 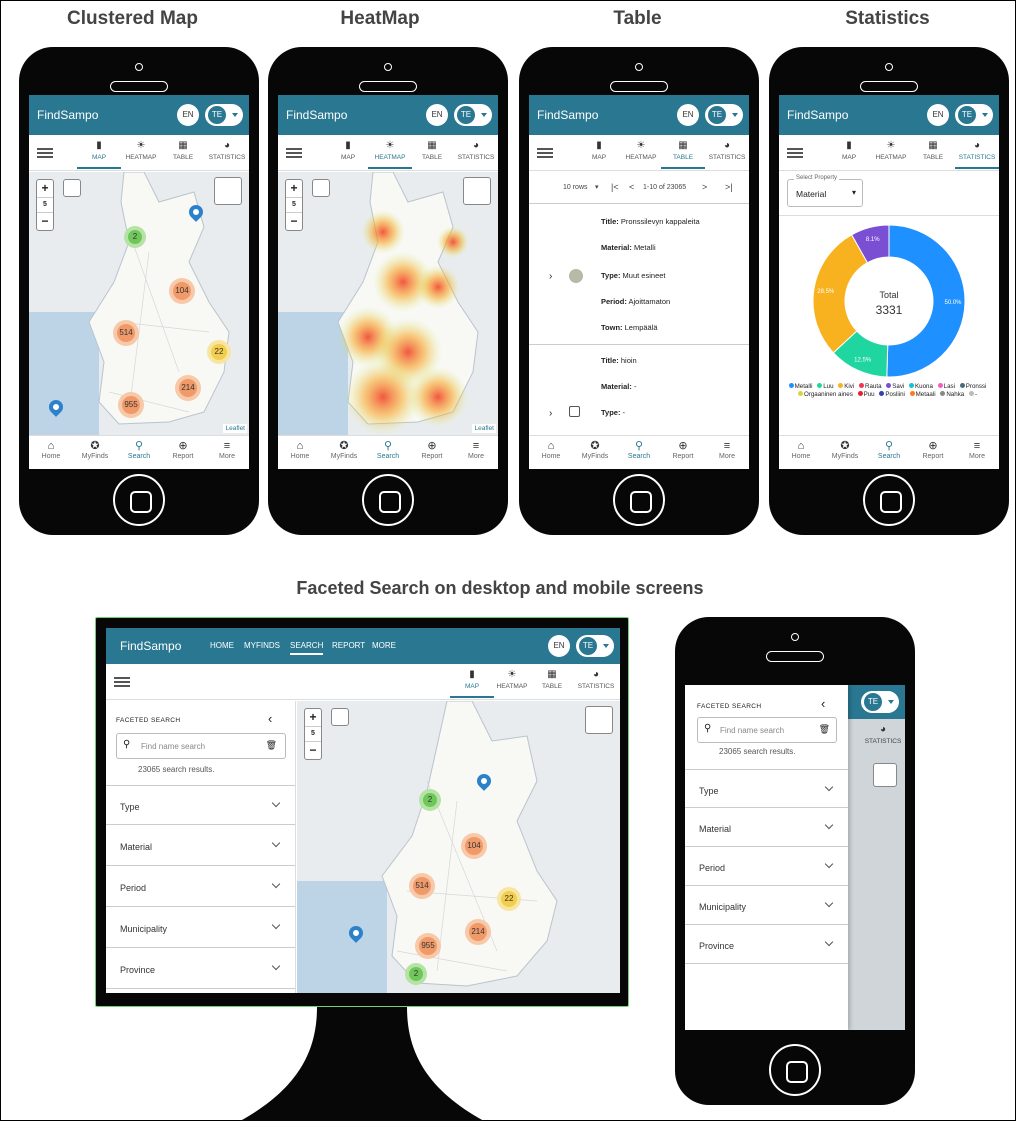 What do you see at coordinates (428, 946) in the screenshot?
I see `cluster-marker: 955` at bounding box center [428, 946].